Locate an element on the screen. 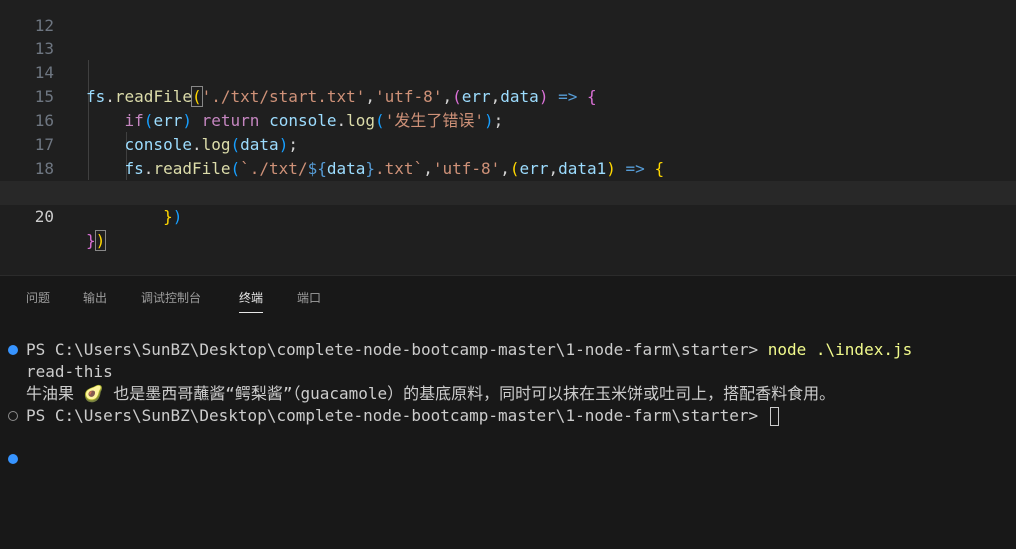 The width and height of the screenshot is (1016, 549). tab-debug-console: 调试控制台 is located at coordinates (171, 300).